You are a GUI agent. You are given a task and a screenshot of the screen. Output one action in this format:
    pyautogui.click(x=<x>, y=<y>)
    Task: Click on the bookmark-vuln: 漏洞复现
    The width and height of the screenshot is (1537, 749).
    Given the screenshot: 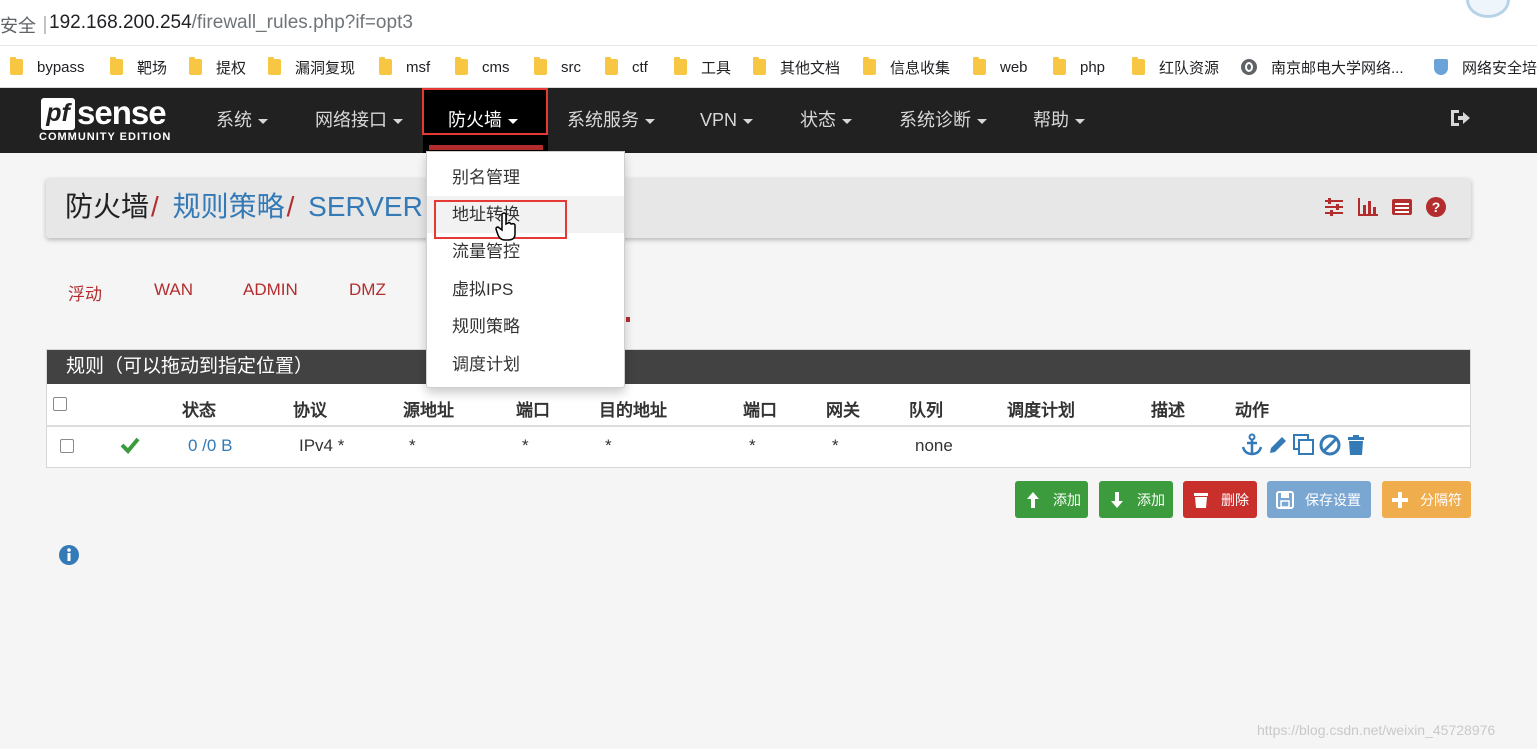 What is the action you would take?
    pyautogui.click(x=311, y=67)
    